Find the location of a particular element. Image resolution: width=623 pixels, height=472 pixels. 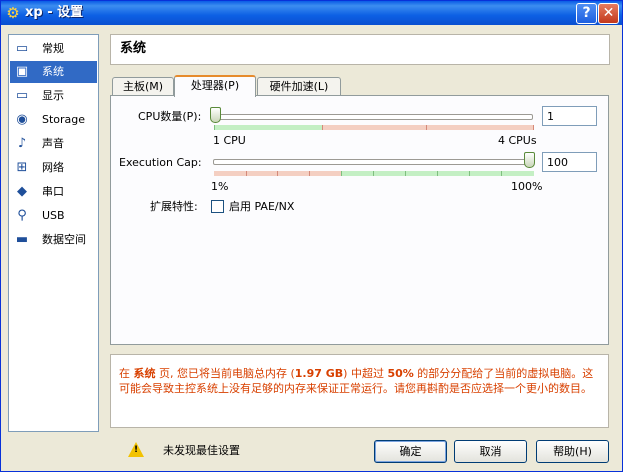

sidebar-item-display: ▭ 显示 is located at coordinates (53, 96).